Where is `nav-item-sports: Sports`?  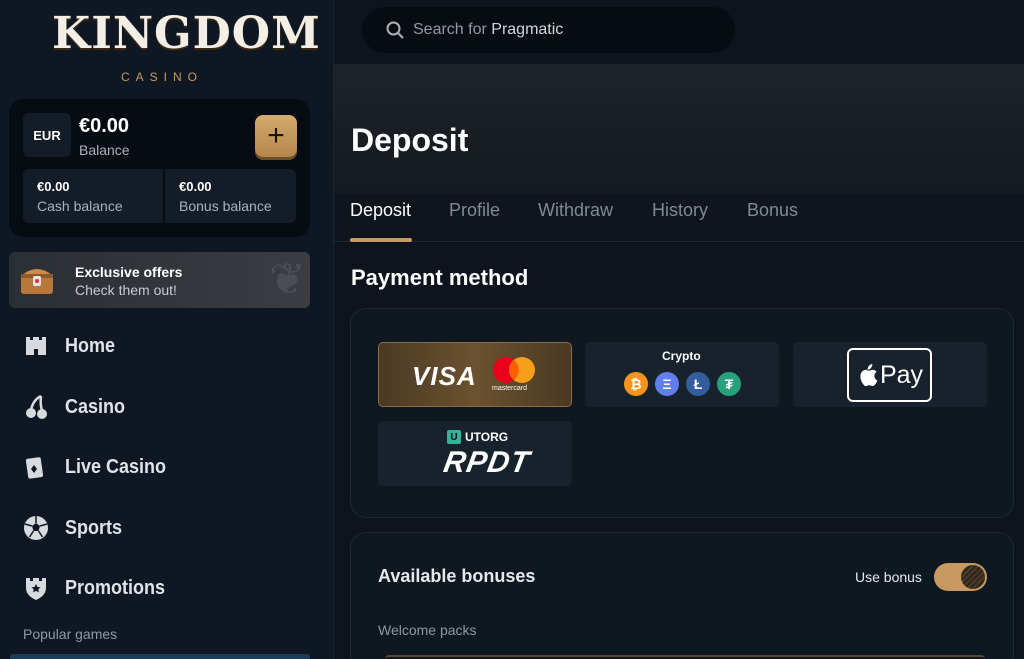 nav-item-sports: Sports is located at coordinates (75, 528).